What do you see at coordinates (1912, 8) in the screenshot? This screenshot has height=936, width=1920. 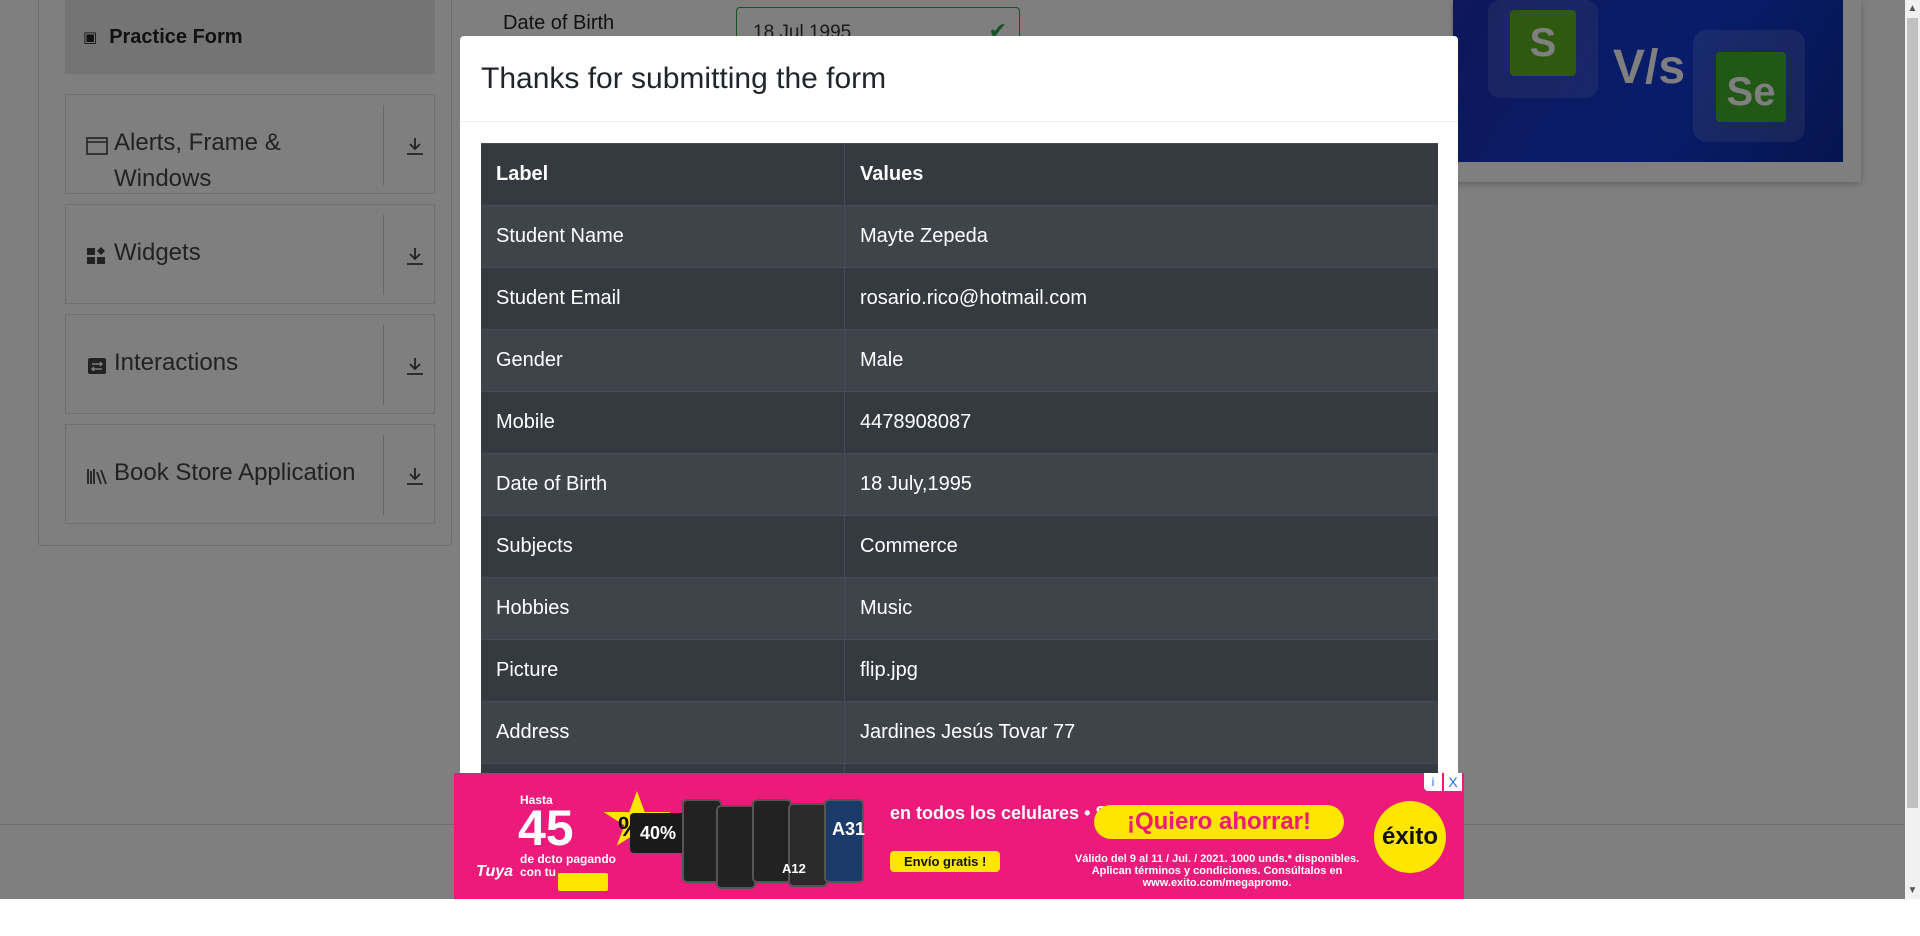 I see `scroll-up-icon: ▲` at bounding box center [1912, 8].